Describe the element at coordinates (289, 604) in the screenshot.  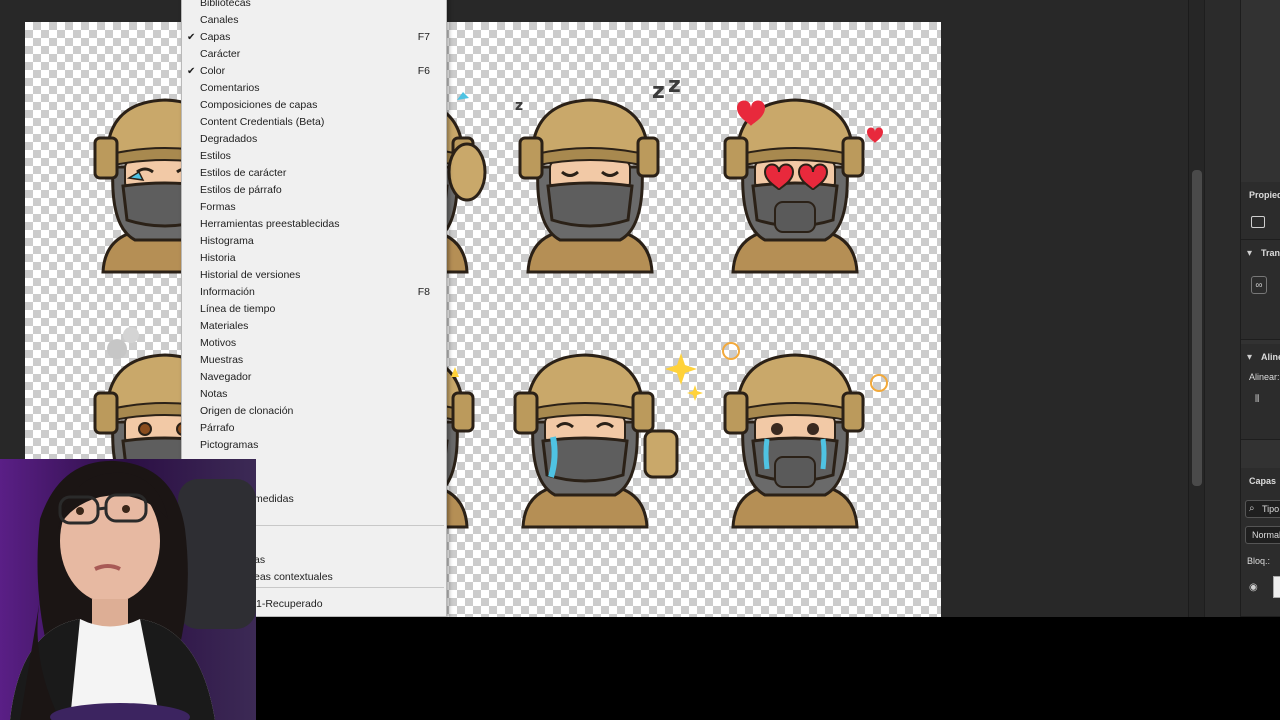
I see `menu-item-label: 1-Recuperado` at that location.